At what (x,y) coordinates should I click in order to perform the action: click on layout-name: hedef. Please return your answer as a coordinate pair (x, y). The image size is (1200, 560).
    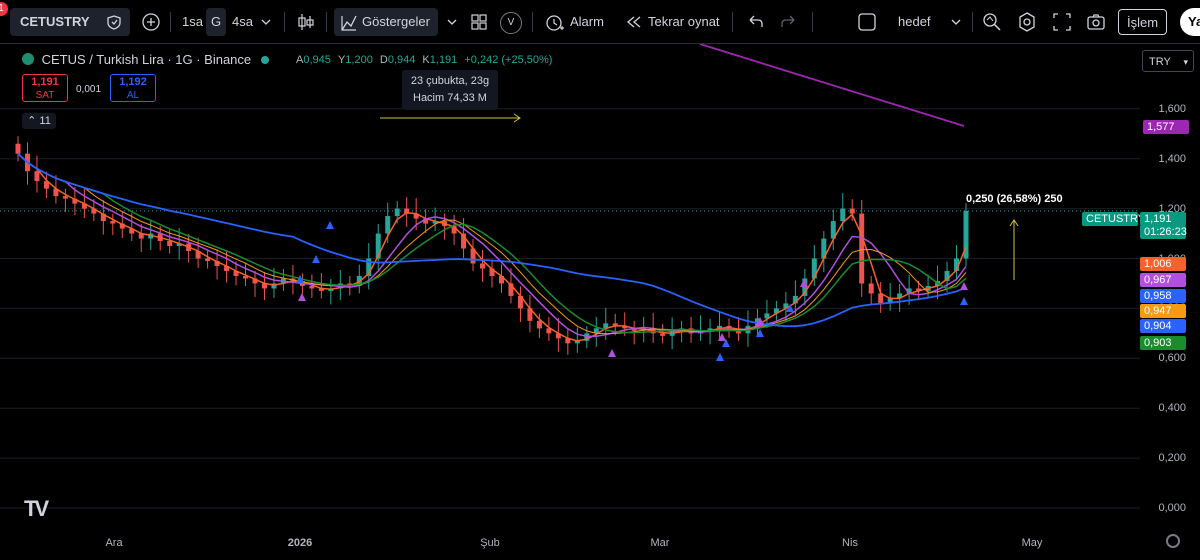
    Looking at the image, I should click on (914, 22).